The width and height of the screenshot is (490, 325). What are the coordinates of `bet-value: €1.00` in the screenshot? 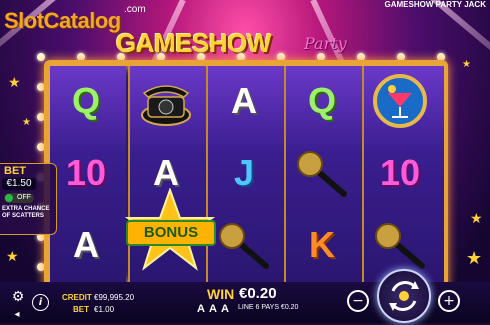 It's located at (104, 309).